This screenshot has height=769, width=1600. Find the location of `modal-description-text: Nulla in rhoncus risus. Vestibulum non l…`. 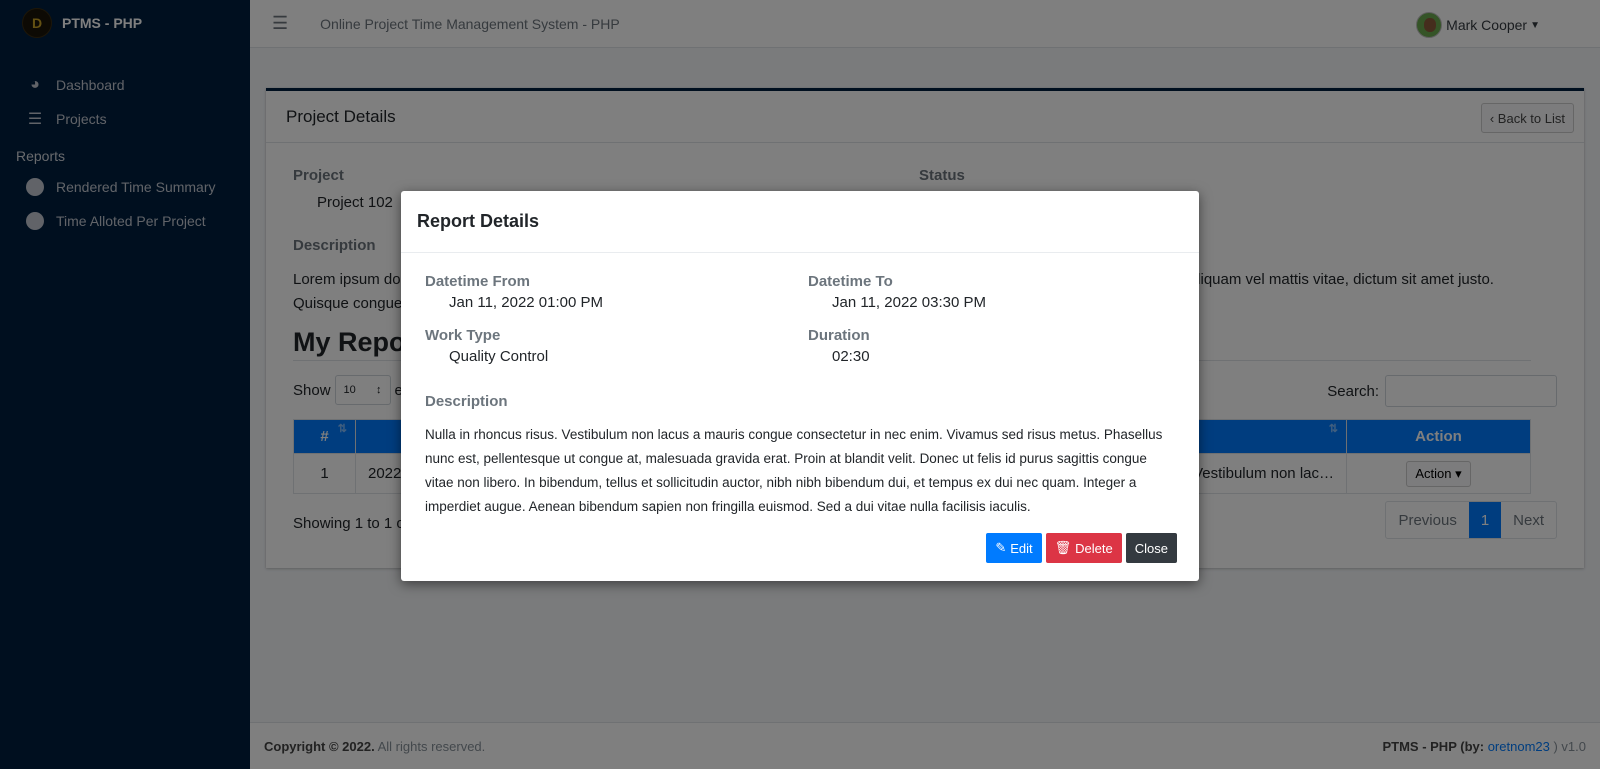

modal-description-text: Nulla in rhoncus risus. Vestibulum non l… is located at coordinates (794, 470).